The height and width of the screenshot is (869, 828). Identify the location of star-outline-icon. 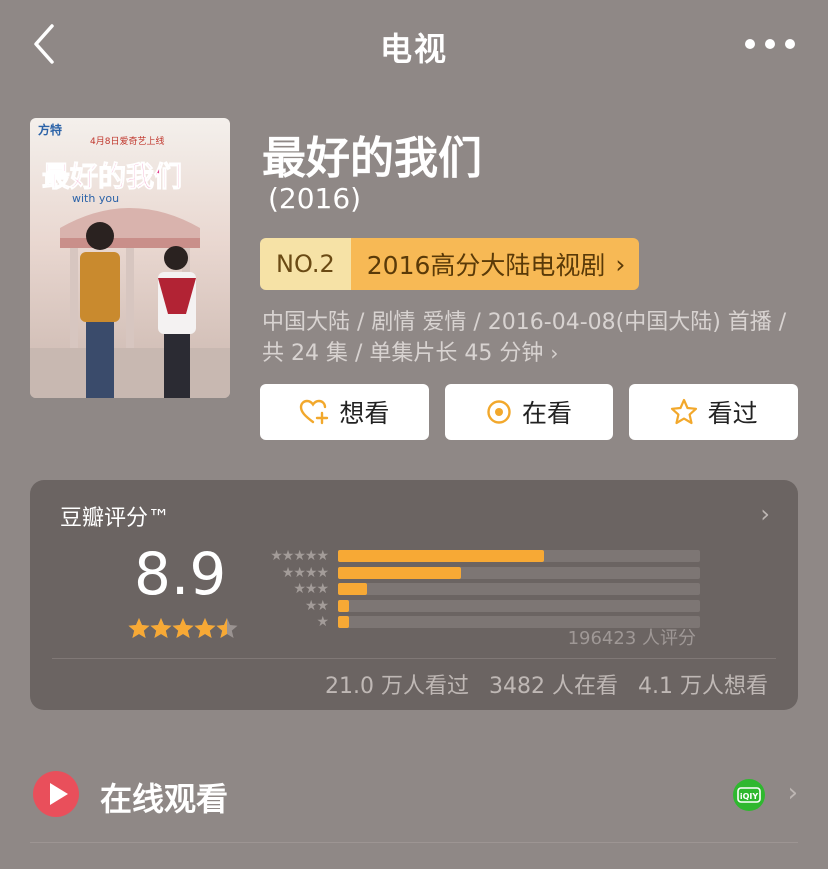
(683, 411).